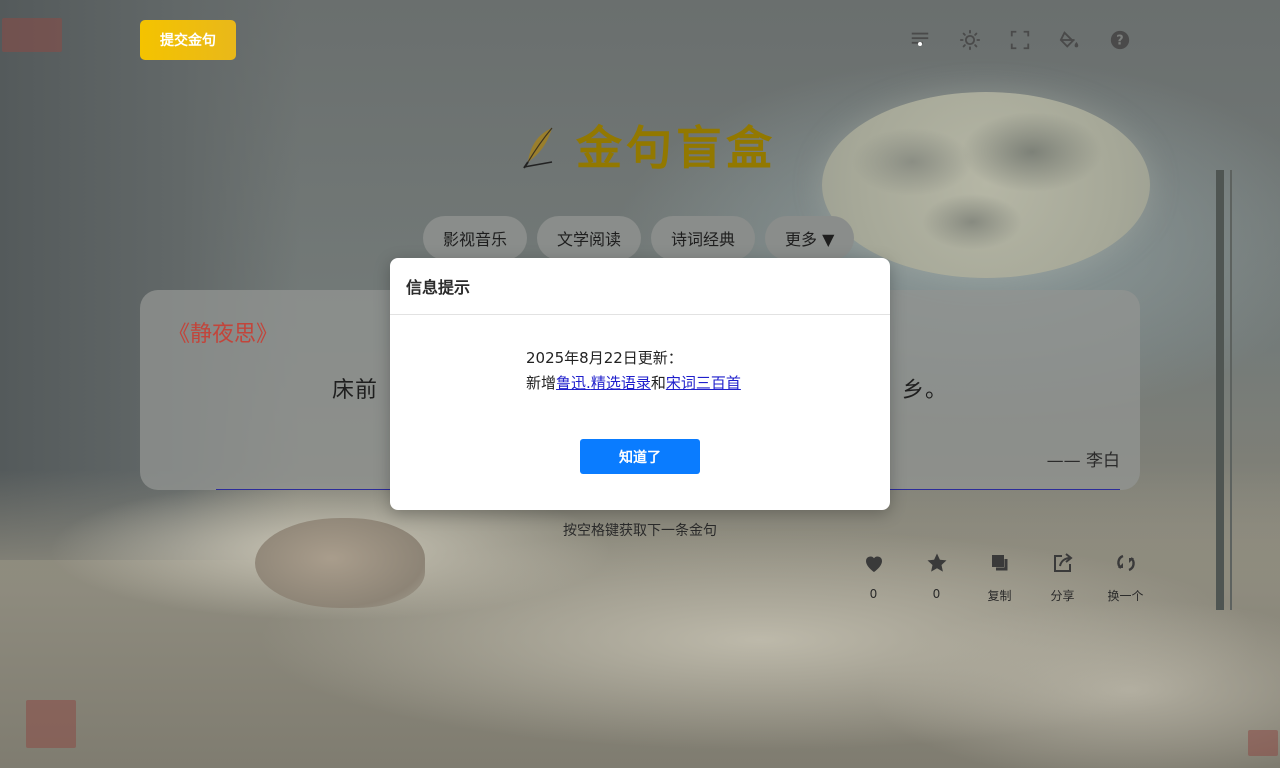 This screenshot has width=1280, height=768. What do you see at coordinates (541, 383) in the screenshot?
I see `update-prefix: 新增` at bounding box center [541, 383].